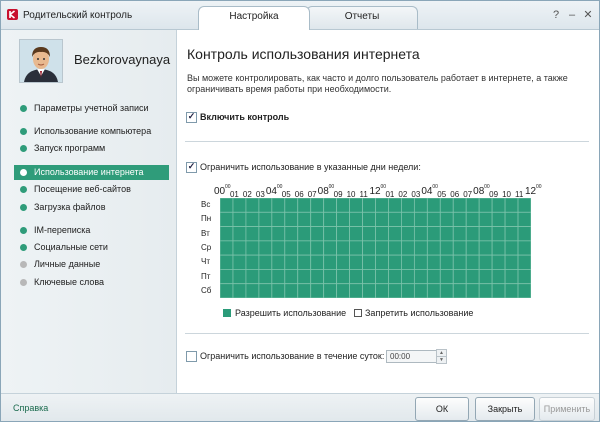  Describe the element at coordinates (191, 117) in the screenshot. I see `enable-control-checkbox` at that location.